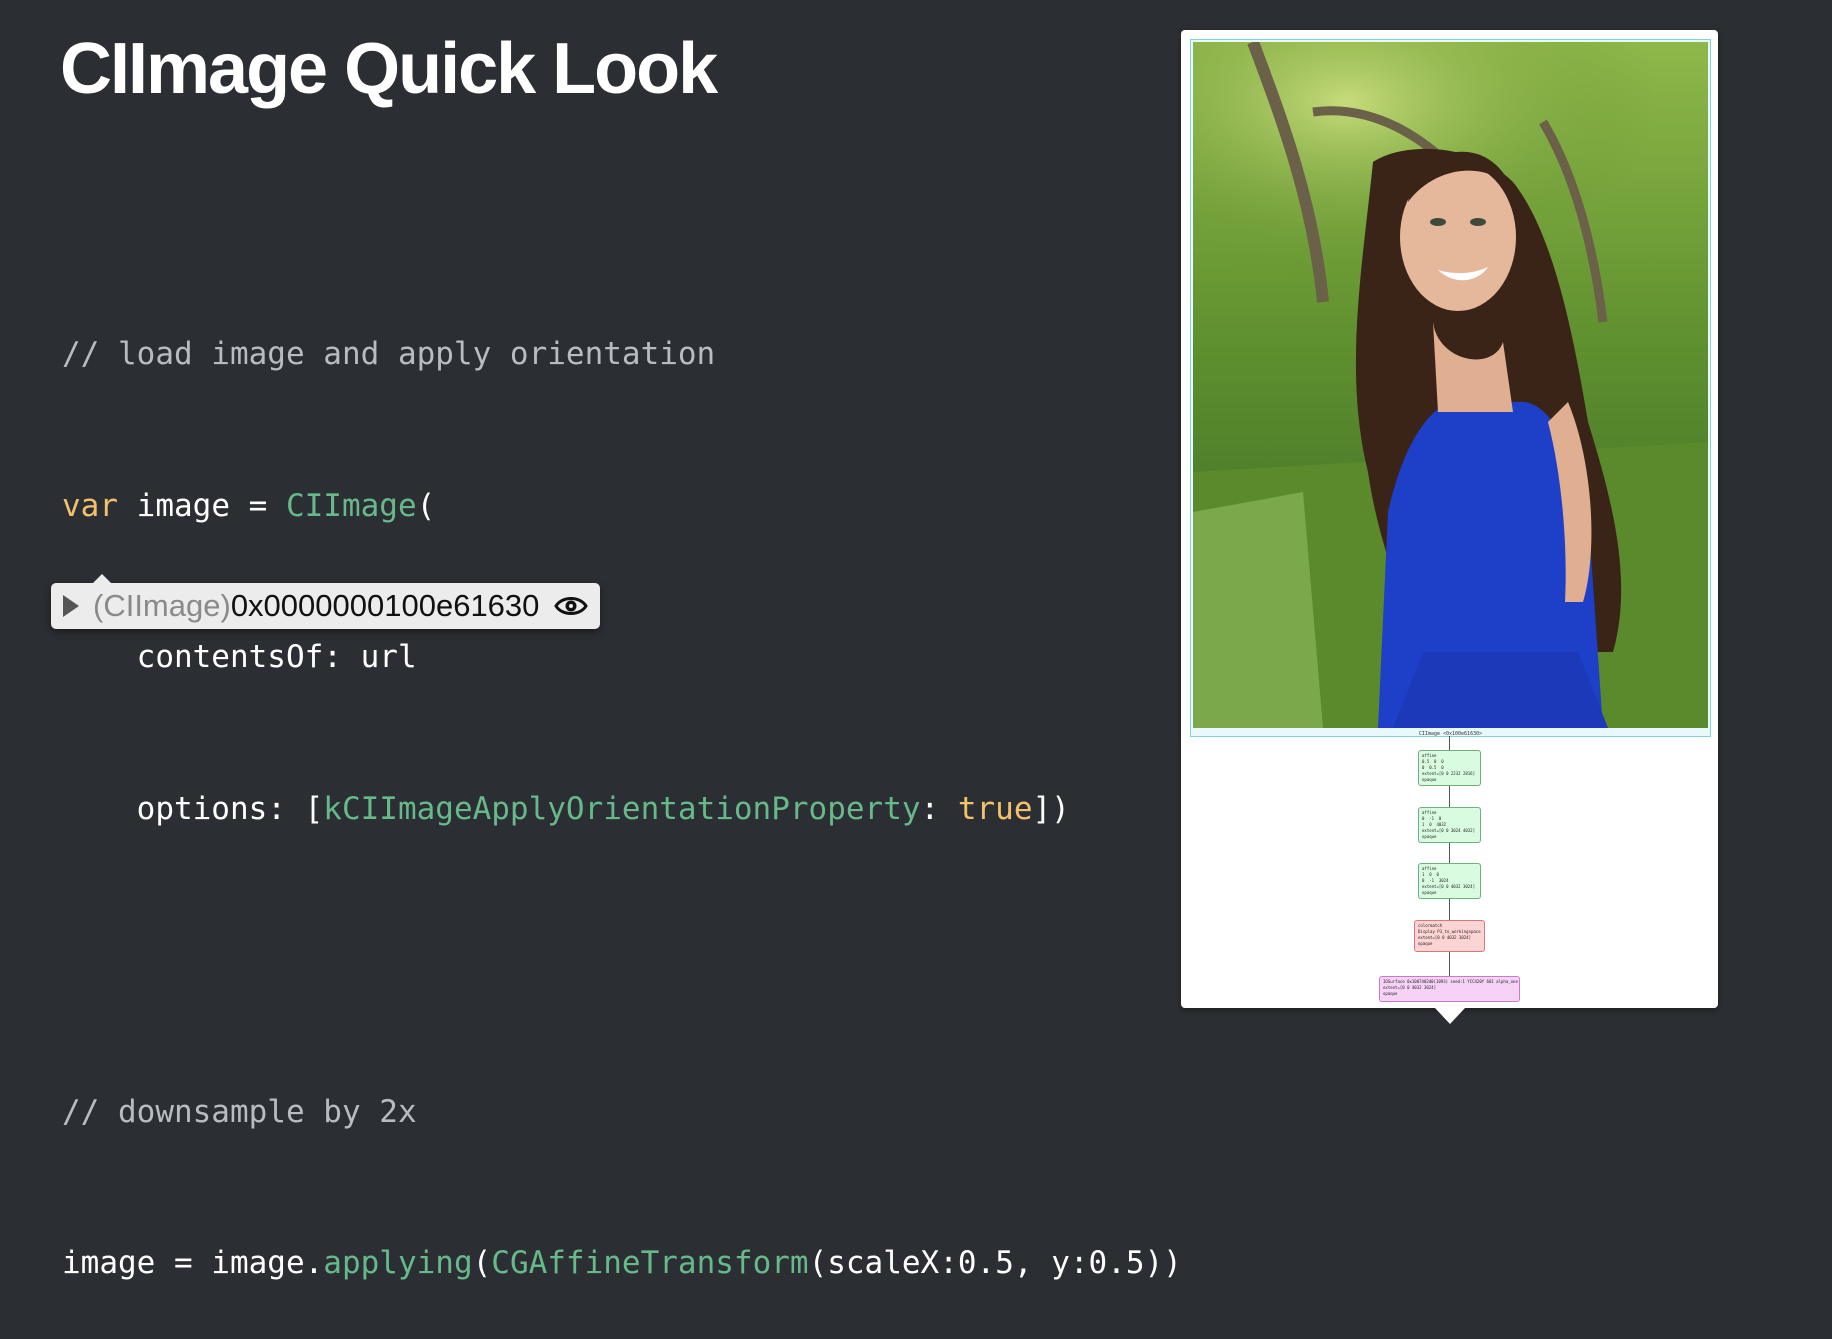 The height and width of the screenshot is (1339, 1832). What do you see at coordinates (398, 1263) in the screenshot?
I see `method-applying: applying` at bounding box center [398, 1263].